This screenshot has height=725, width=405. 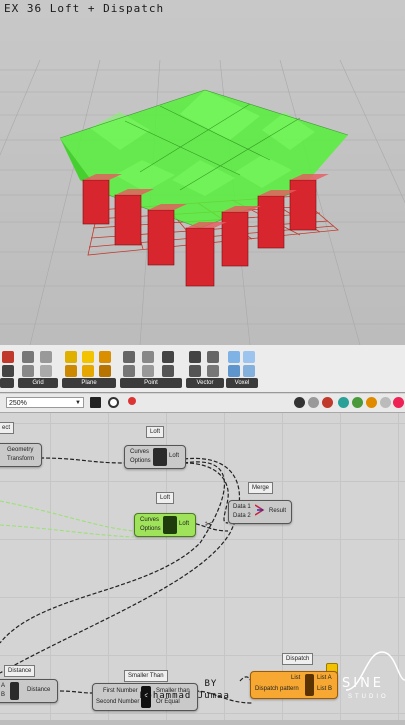 I want to click on link-icon, so click(x=8, y=357).